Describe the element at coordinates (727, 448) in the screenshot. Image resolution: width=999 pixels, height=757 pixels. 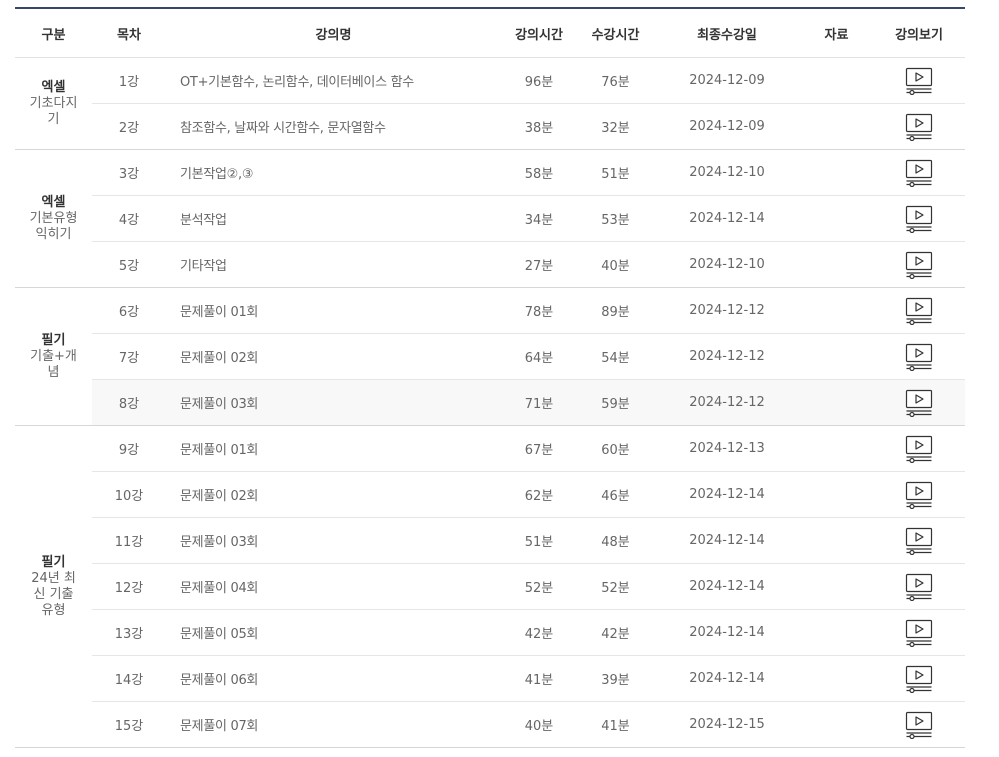
I see `lecture-last-date: 2024-12-13` at that location.